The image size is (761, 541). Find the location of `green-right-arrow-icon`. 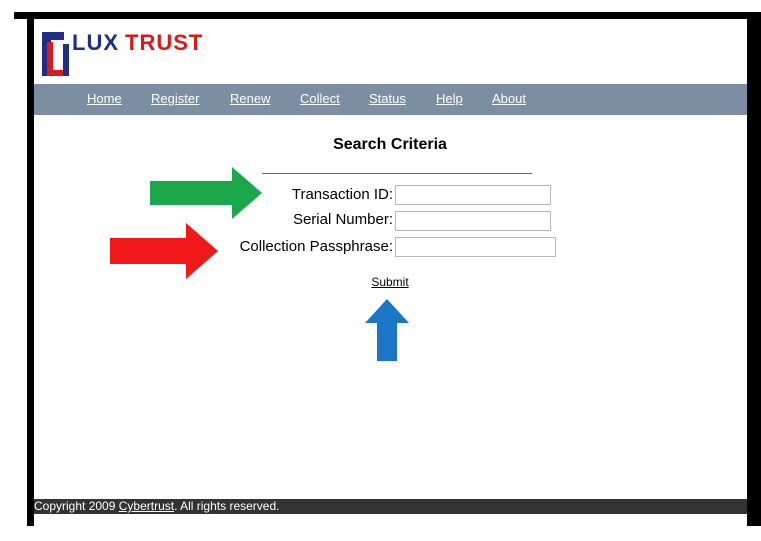

green-right-arrow-icon is located at coordinates (206, 193).